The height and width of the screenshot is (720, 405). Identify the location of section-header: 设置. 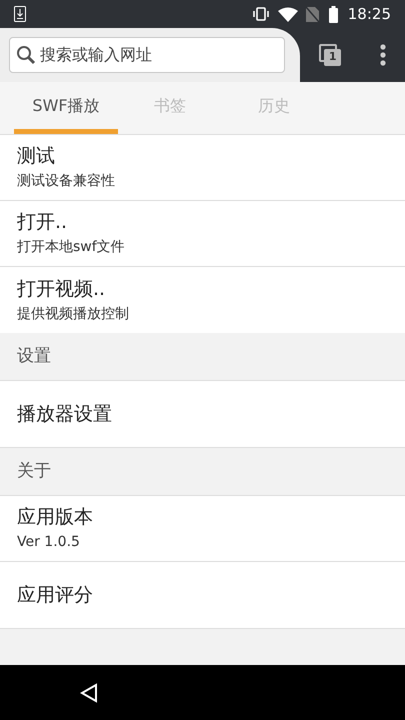
(34, 356).